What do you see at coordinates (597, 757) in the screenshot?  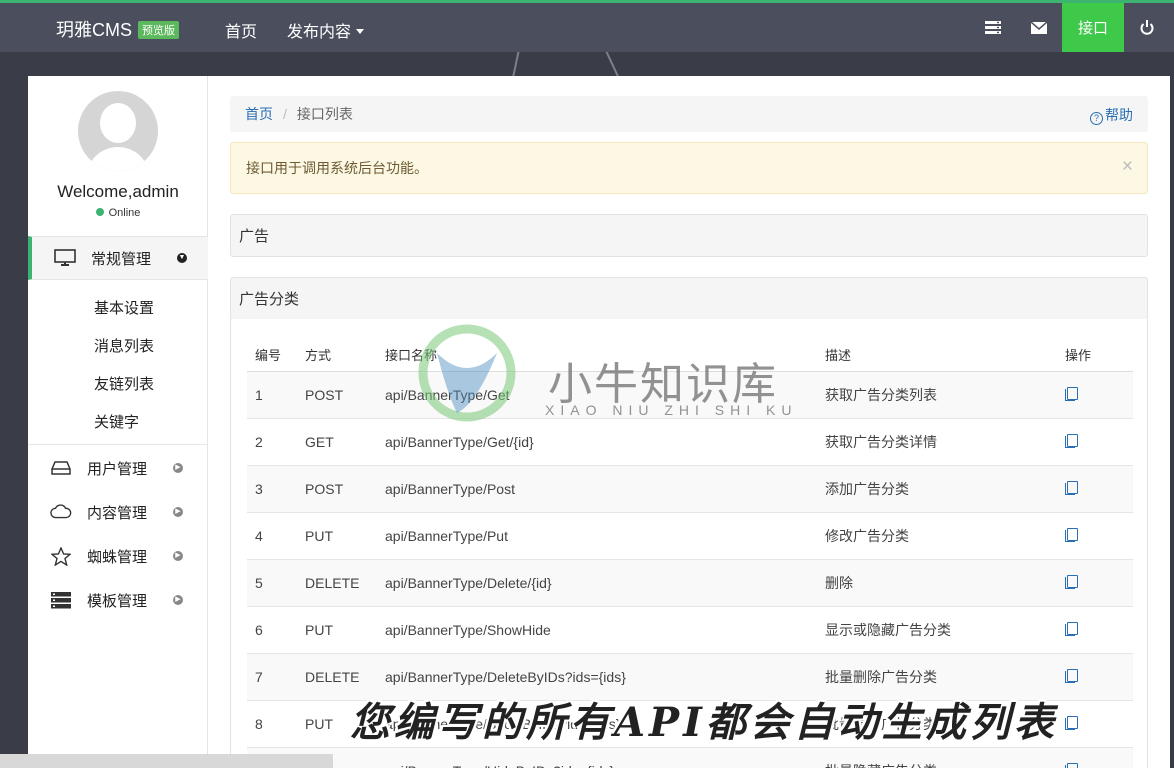 I see `cell-path: api/BannerType/HideByIDs?ids={ids}` at bounding box center [597, 757].